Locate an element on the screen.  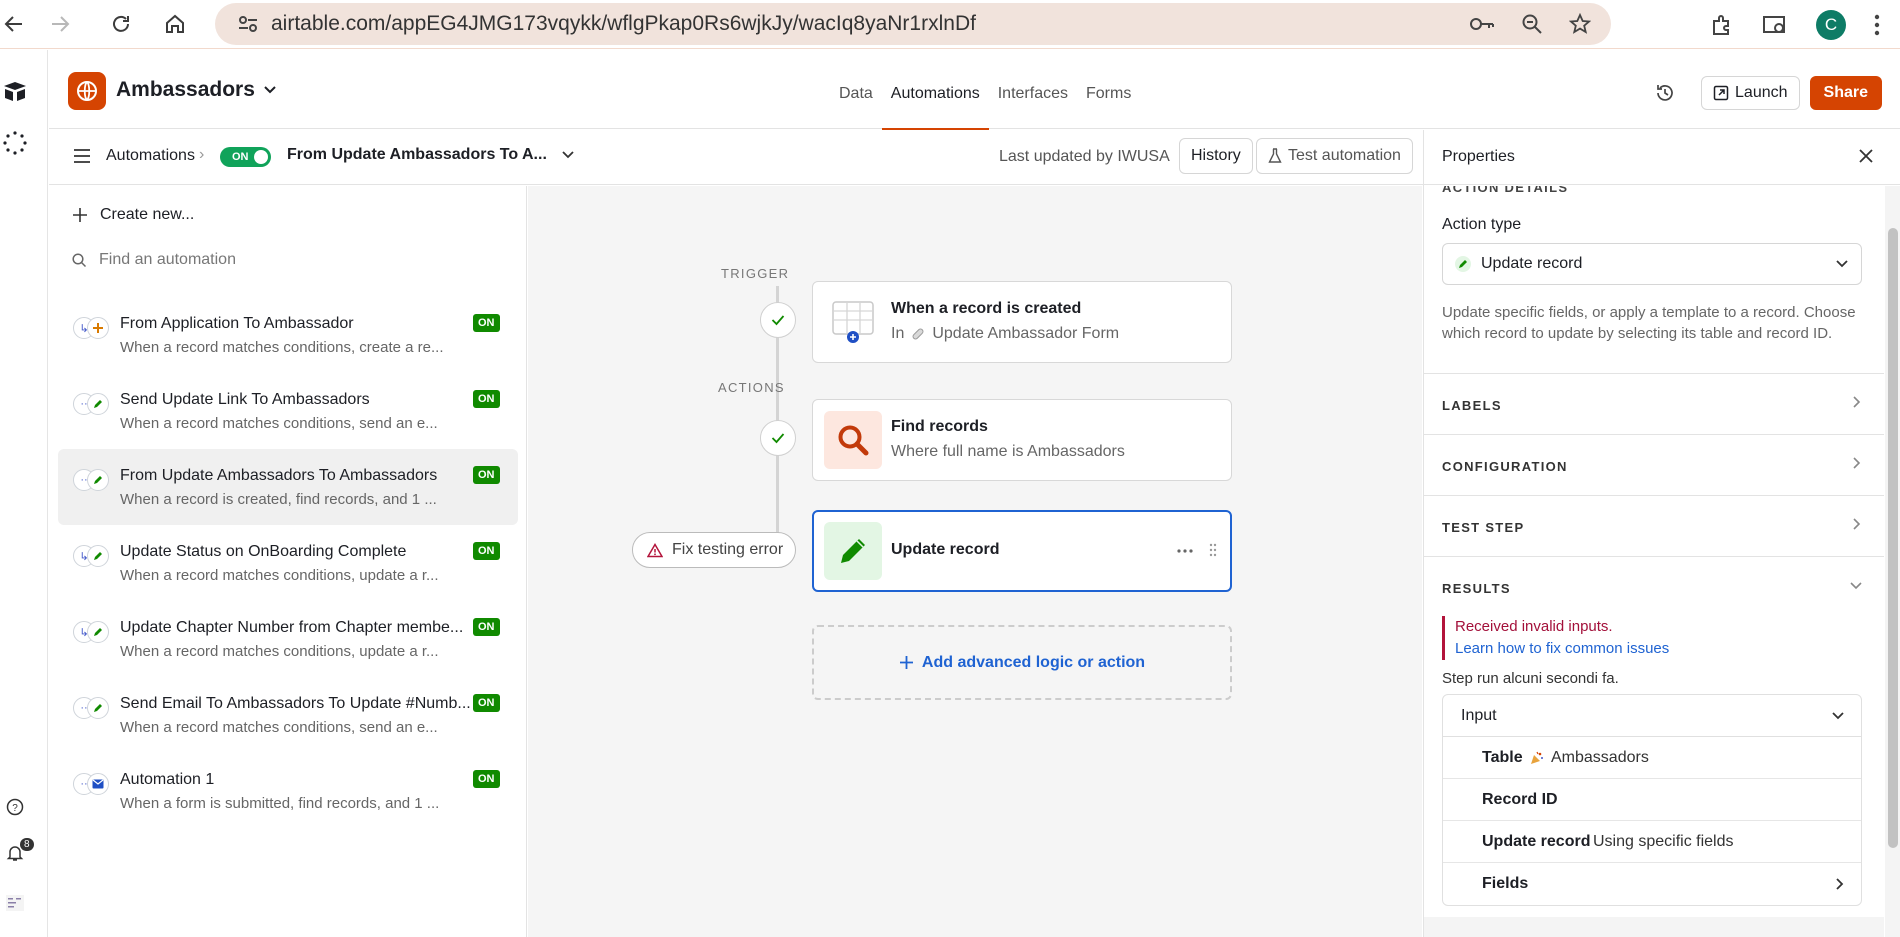
plus-icon is located at coordinates (80, 215).